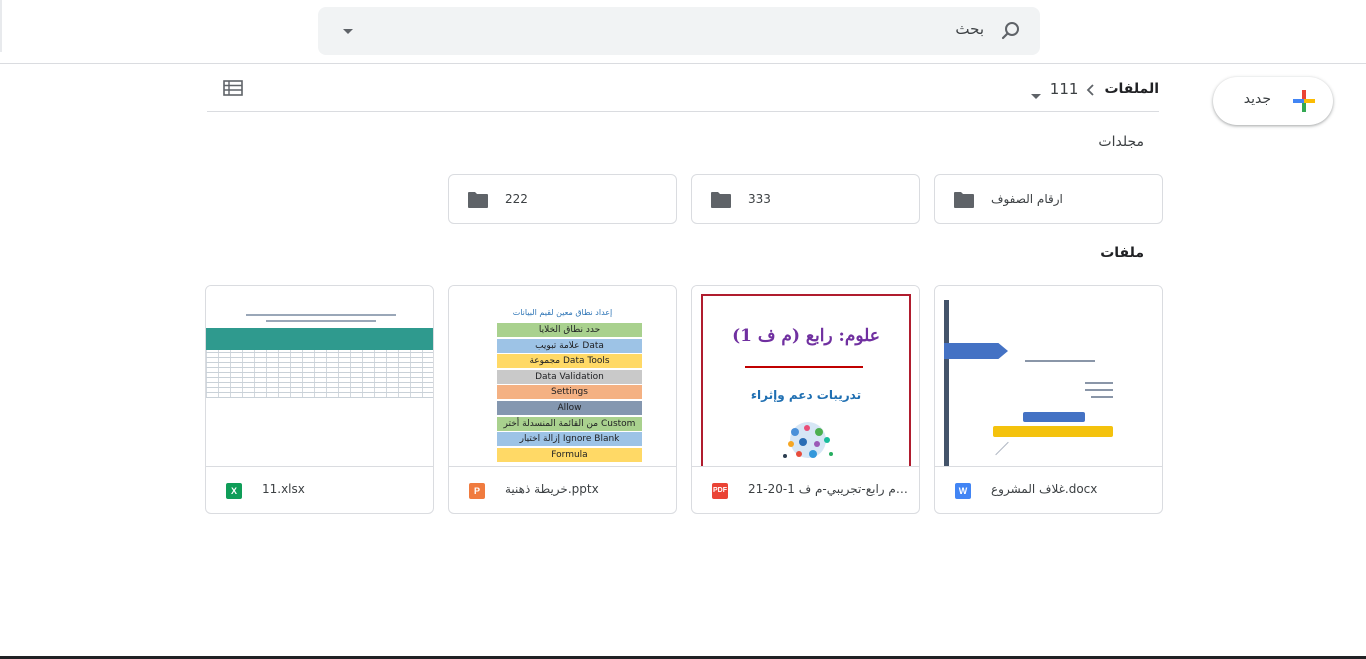  Describe the element at coordinates (720, 491) in the screenshot. I see `pdf-icon: PDF` at that location.